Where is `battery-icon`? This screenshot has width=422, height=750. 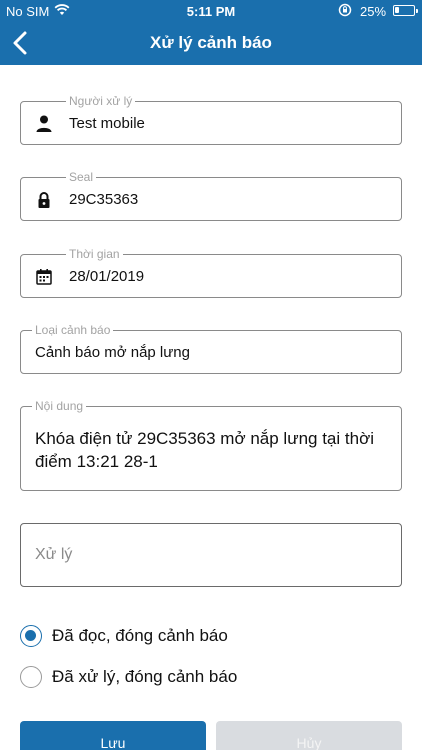 battery-icon is located at coordinates (405, 10).